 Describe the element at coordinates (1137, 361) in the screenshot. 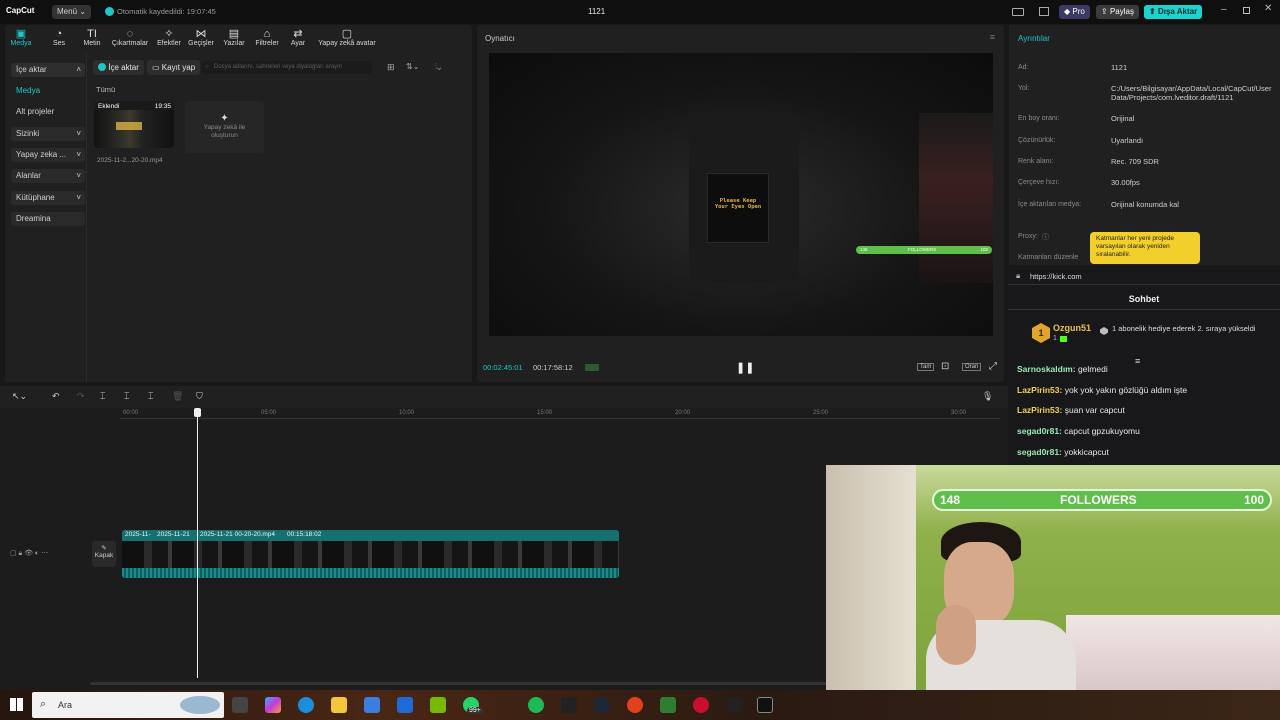

I see `chevron-down-icon: ≡` at that location.